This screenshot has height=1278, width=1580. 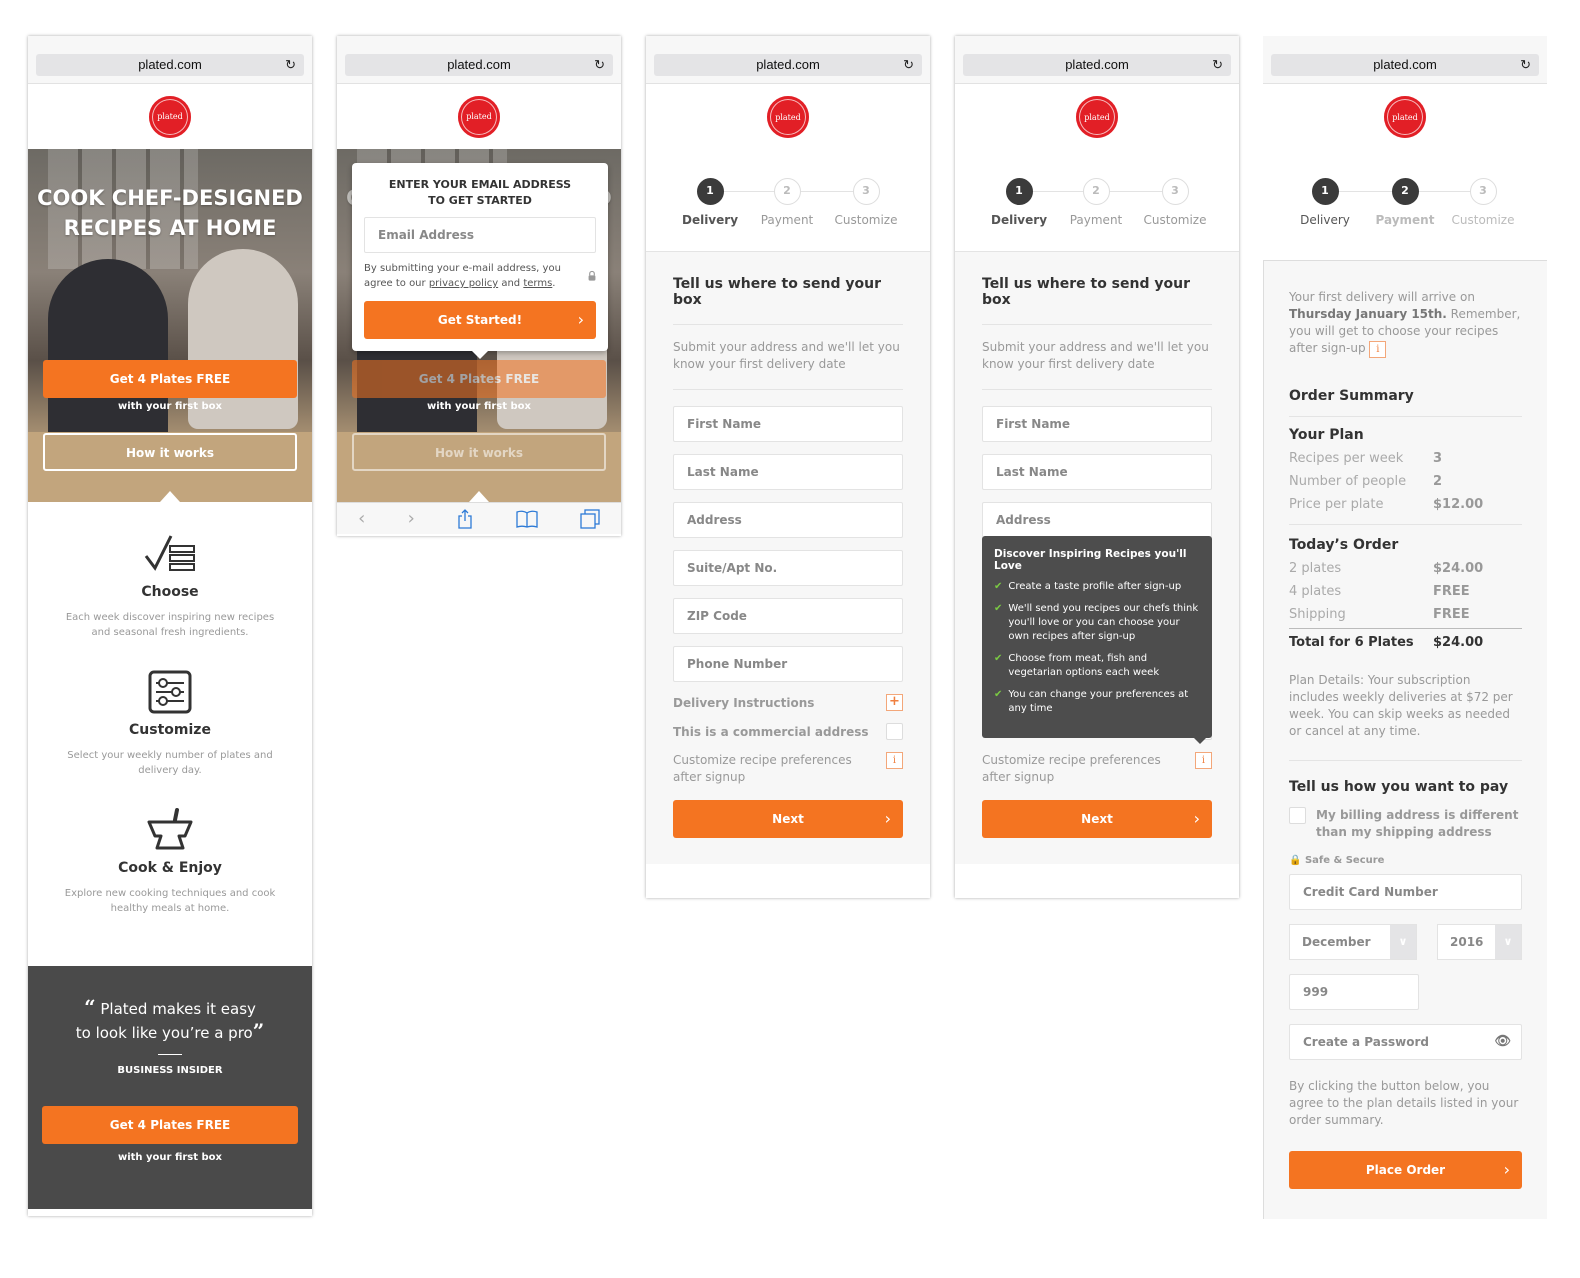 I want to click on share-icon, so click(x=465, y=518).